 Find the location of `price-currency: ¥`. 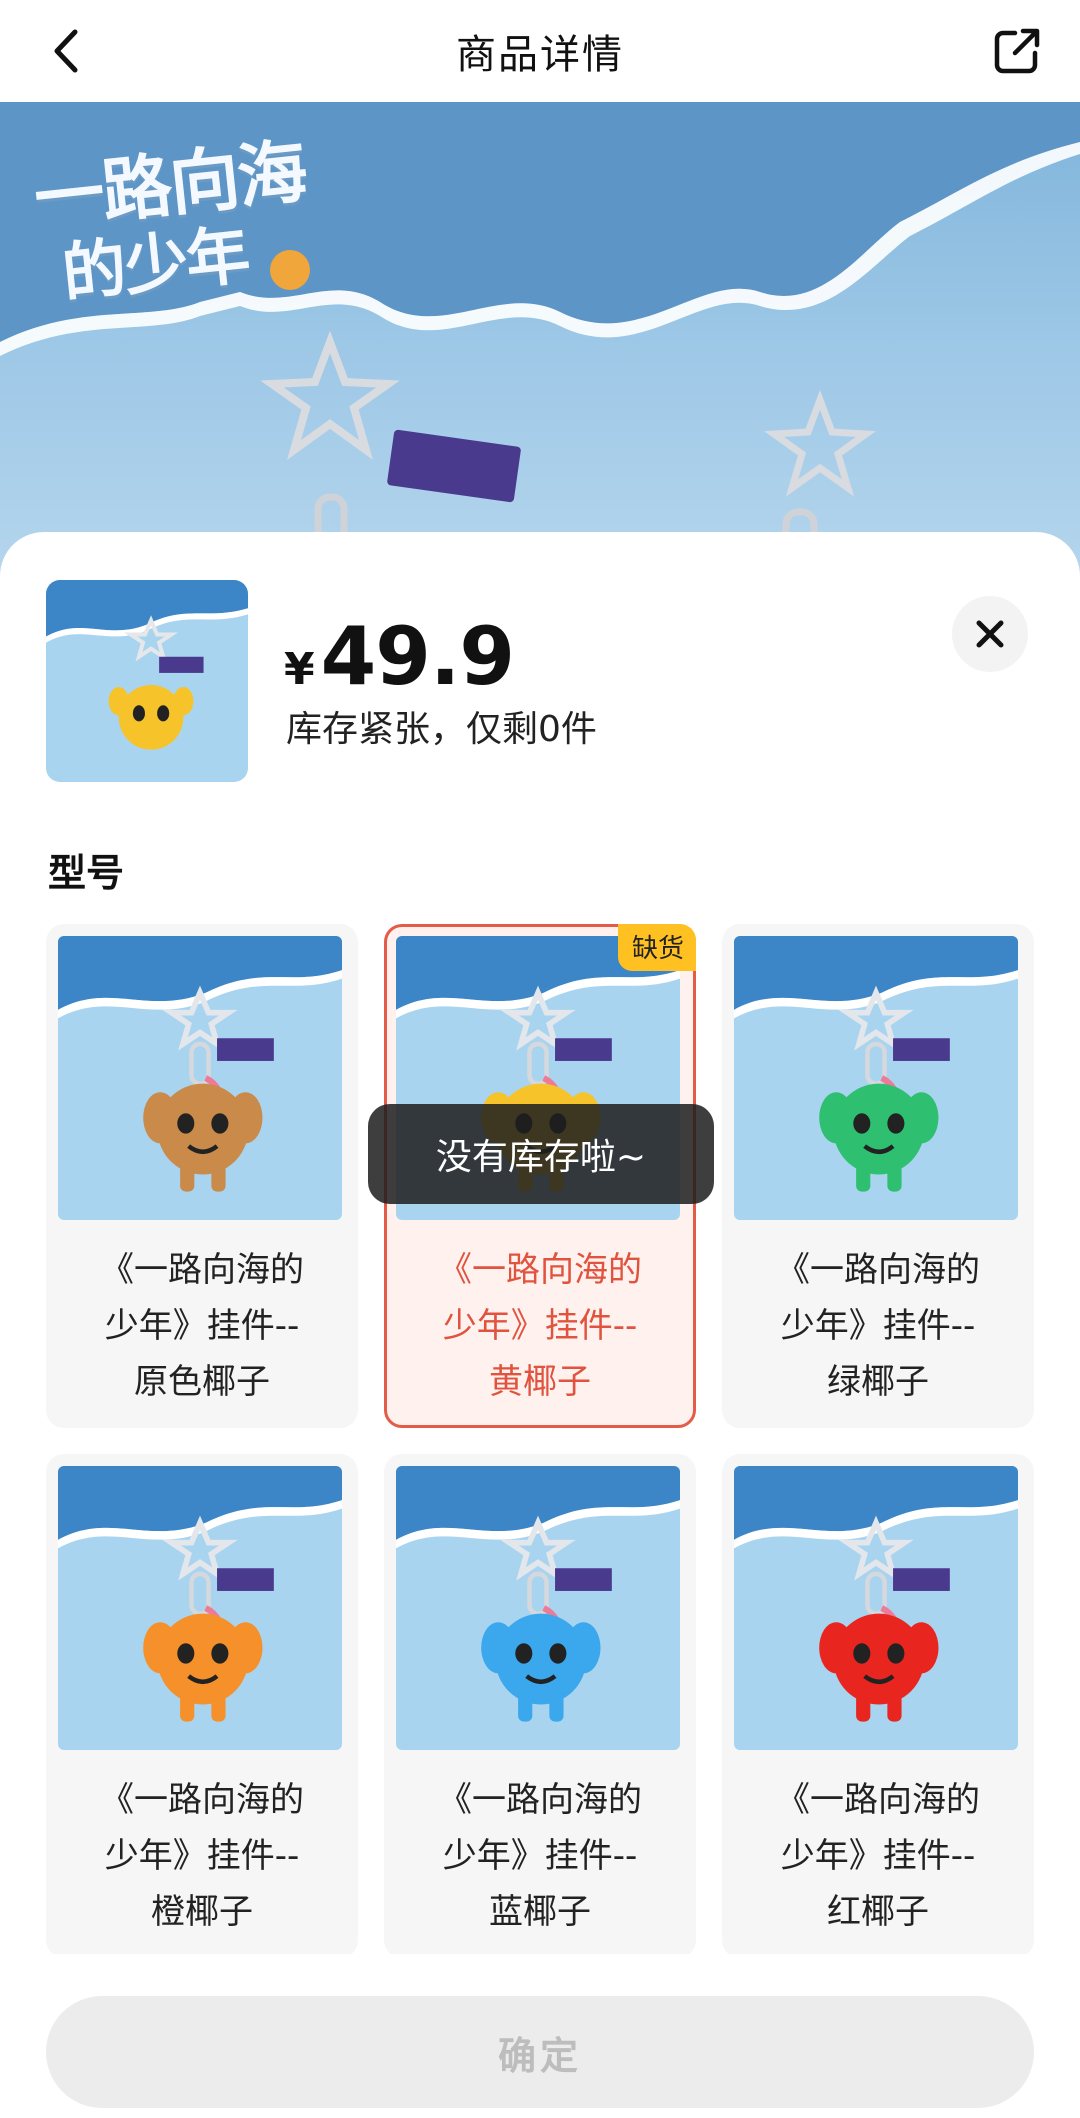

price-currency: ¥ is located at coordinates (299, 669).